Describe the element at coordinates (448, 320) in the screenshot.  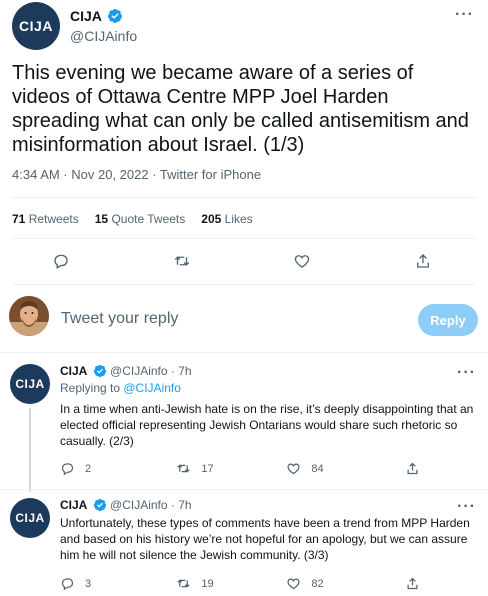
I see `reply-button: Reply` at that location.